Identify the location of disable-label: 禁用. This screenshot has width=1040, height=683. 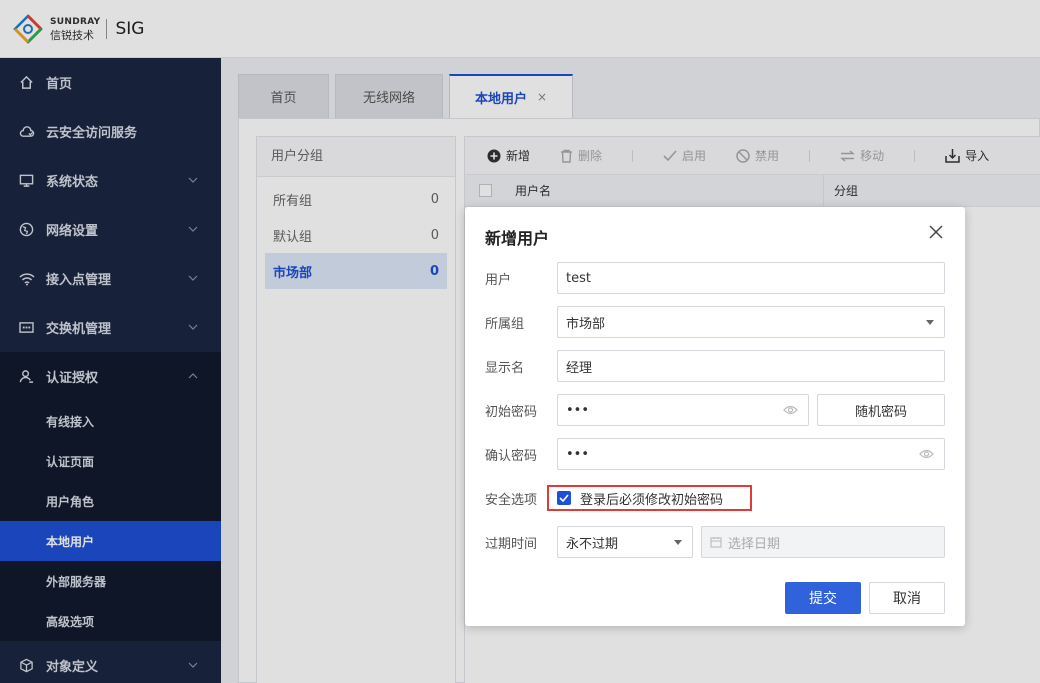
(767, 156).